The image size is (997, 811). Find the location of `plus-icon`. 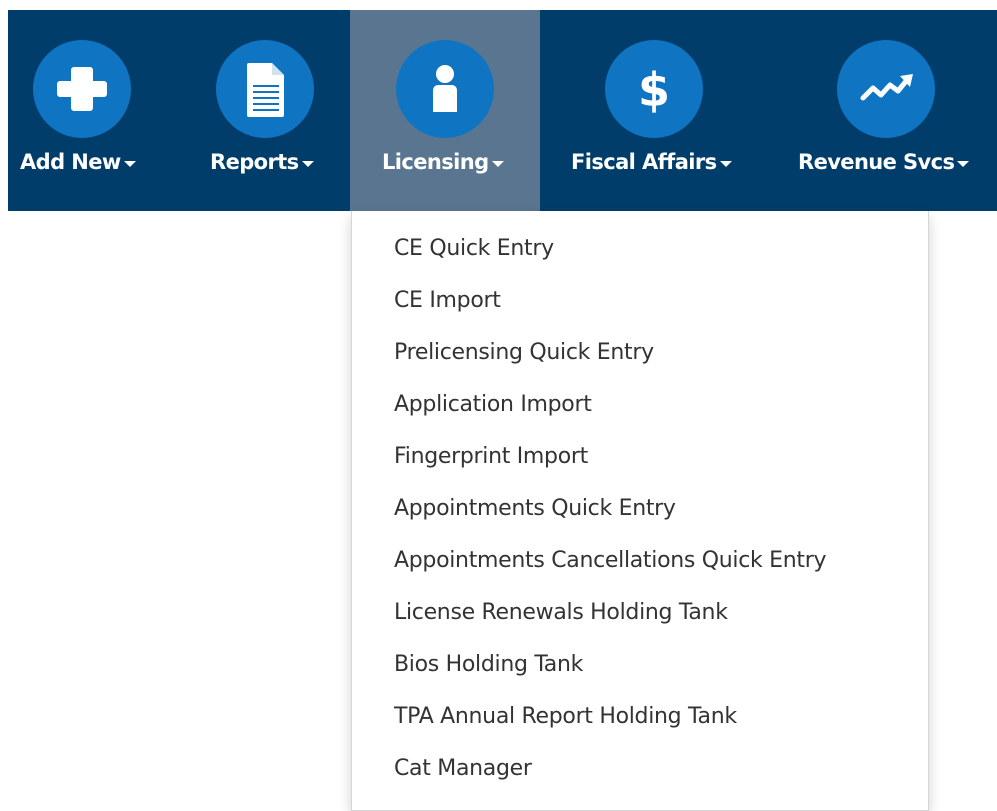

plus-icon is located at coordinates (82, 89).